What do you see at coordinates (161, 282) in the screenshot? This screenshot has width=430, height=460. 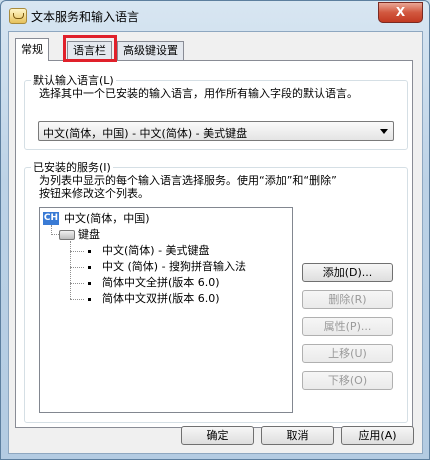 I see `tree-service-item: 简体中文全拼(版本 6.0)` at bounding box center [161, 282].